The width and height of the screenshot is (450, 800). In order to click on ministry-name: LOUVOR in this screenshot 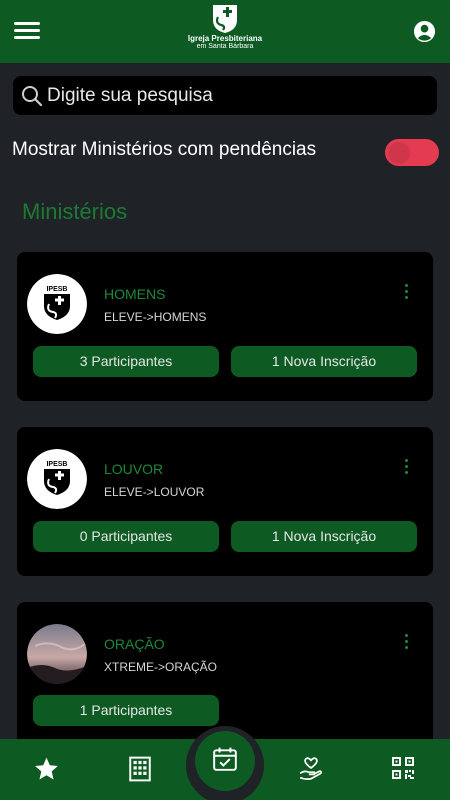, I will do `click(134, 469)`.